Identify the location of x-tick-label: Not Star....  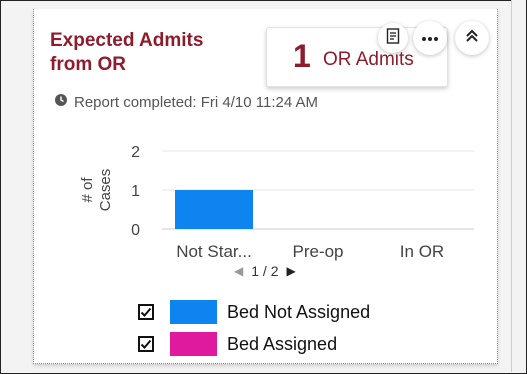
(214, 251).